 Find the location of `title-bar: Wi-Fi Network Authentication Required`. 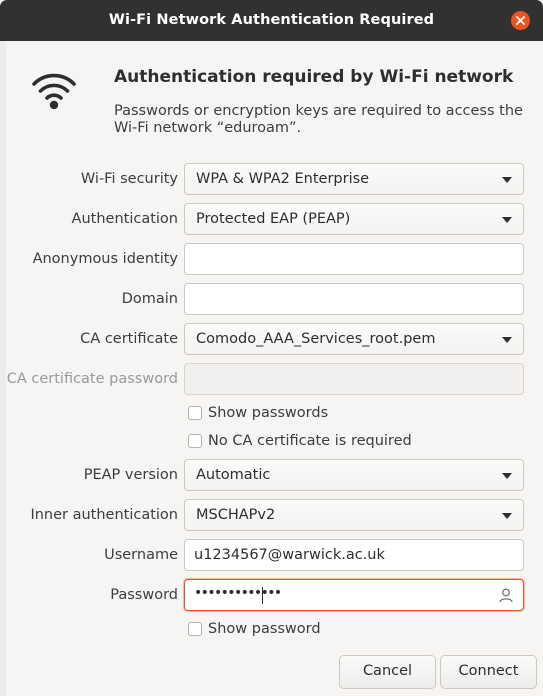

title-bar: Wi-Fi Network Authentication Required is located at coordinates (271, 20).